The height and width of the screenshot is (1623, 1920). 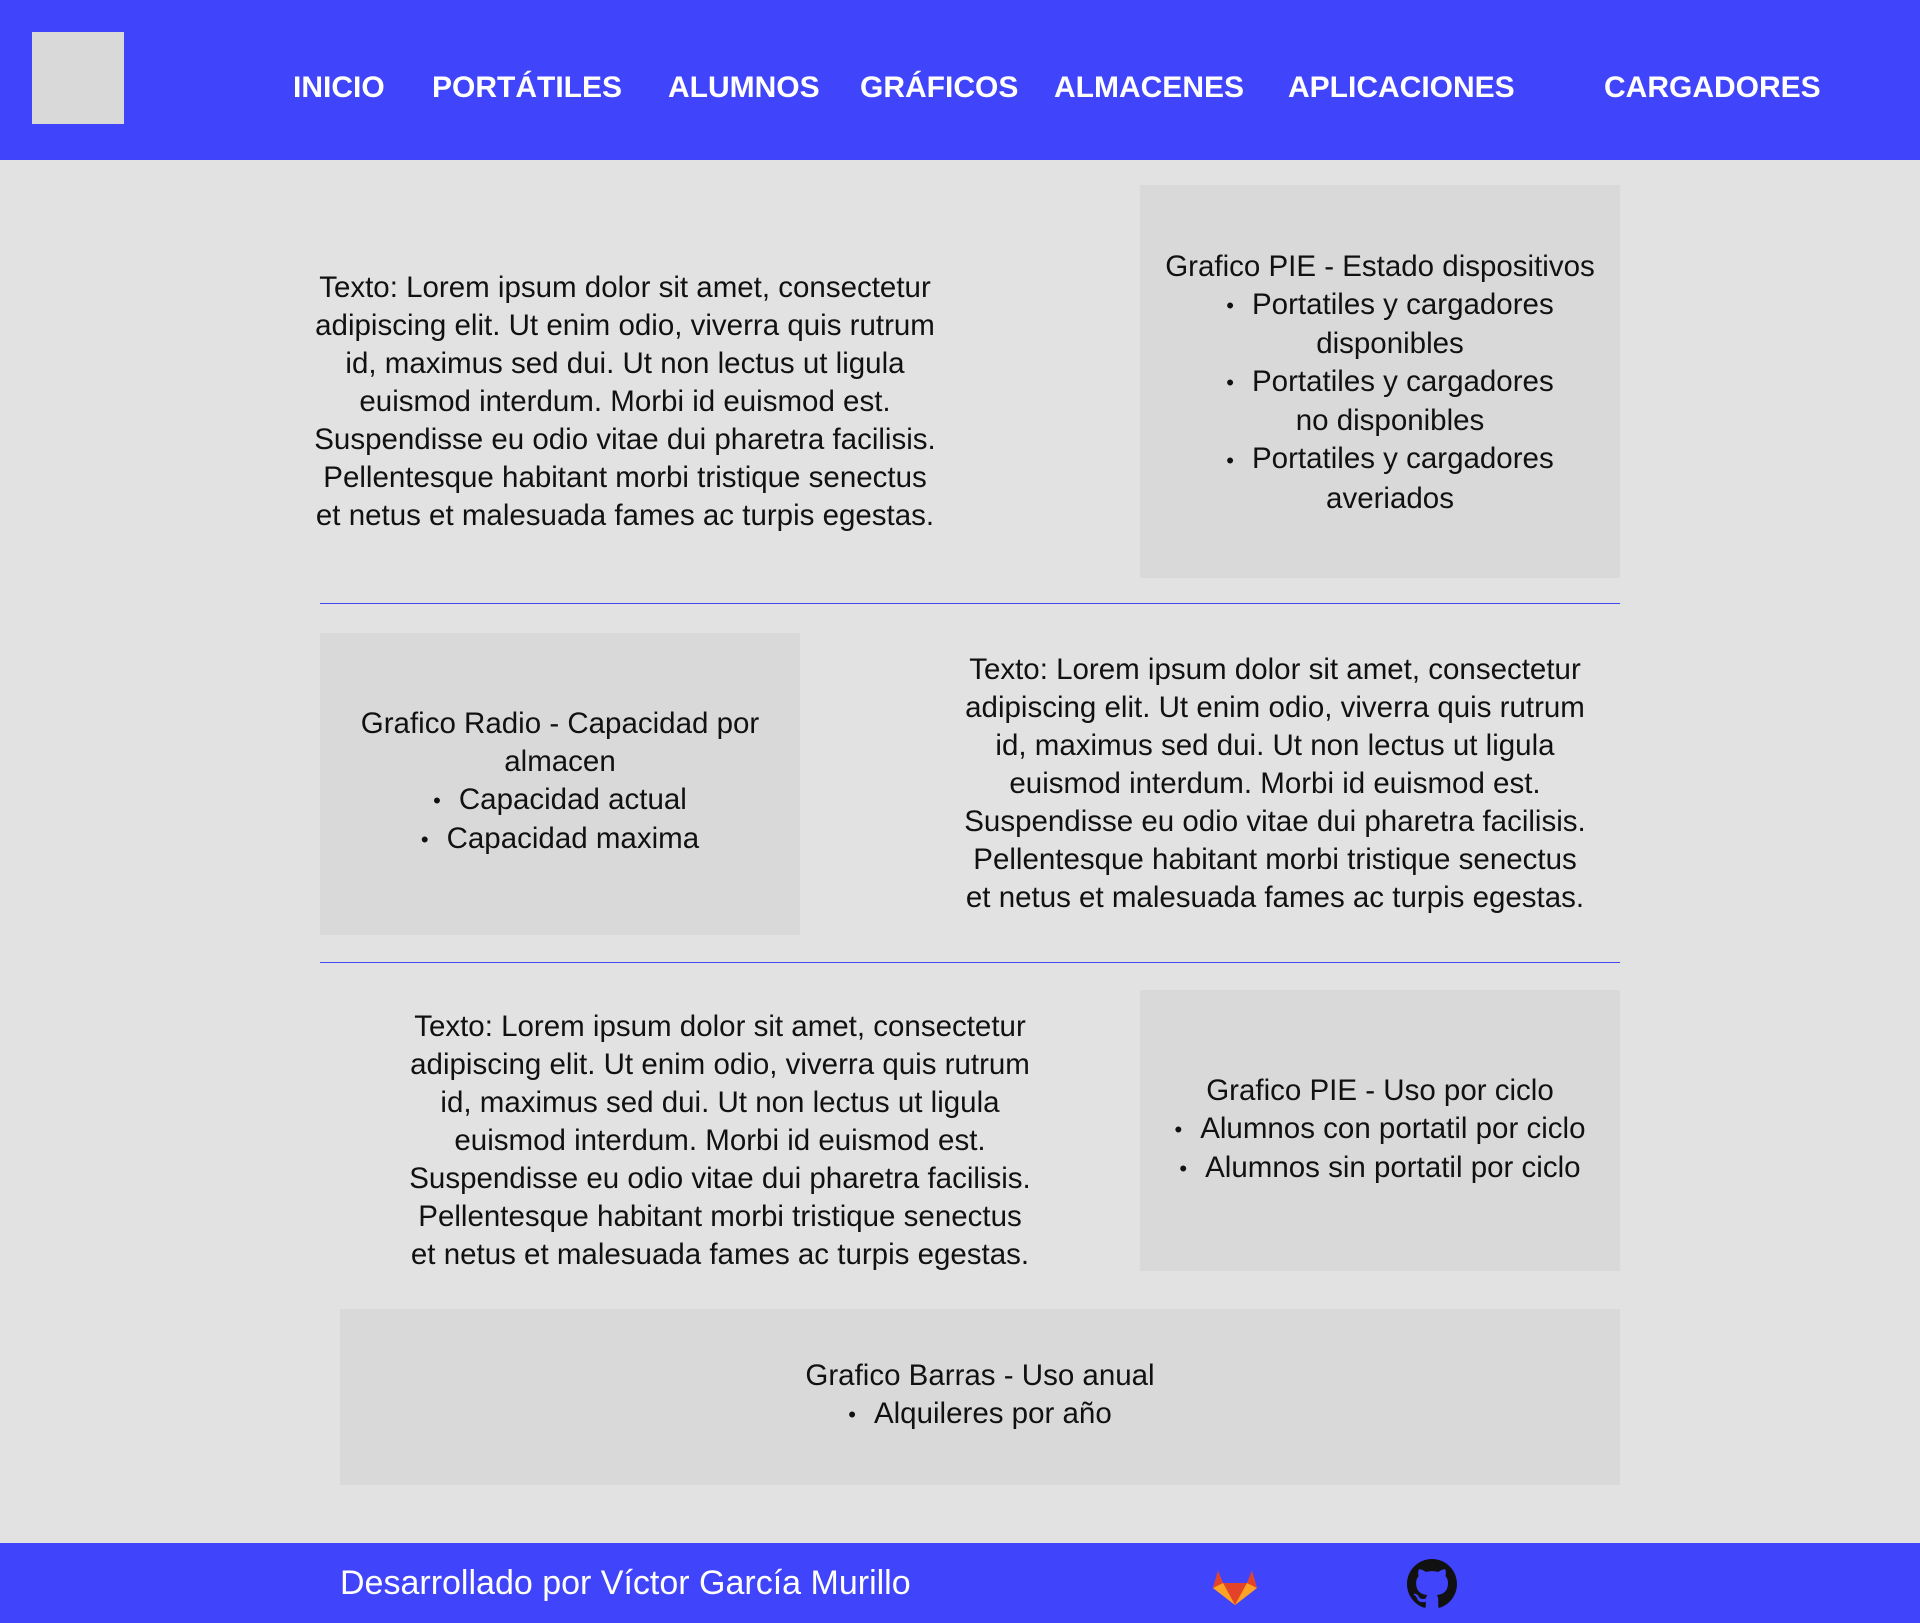 What do you see at coordinates (1149, 88) in the screenshot?
I see `nav-almacenes: ALMACENES` at bounding box center [1149, 88].